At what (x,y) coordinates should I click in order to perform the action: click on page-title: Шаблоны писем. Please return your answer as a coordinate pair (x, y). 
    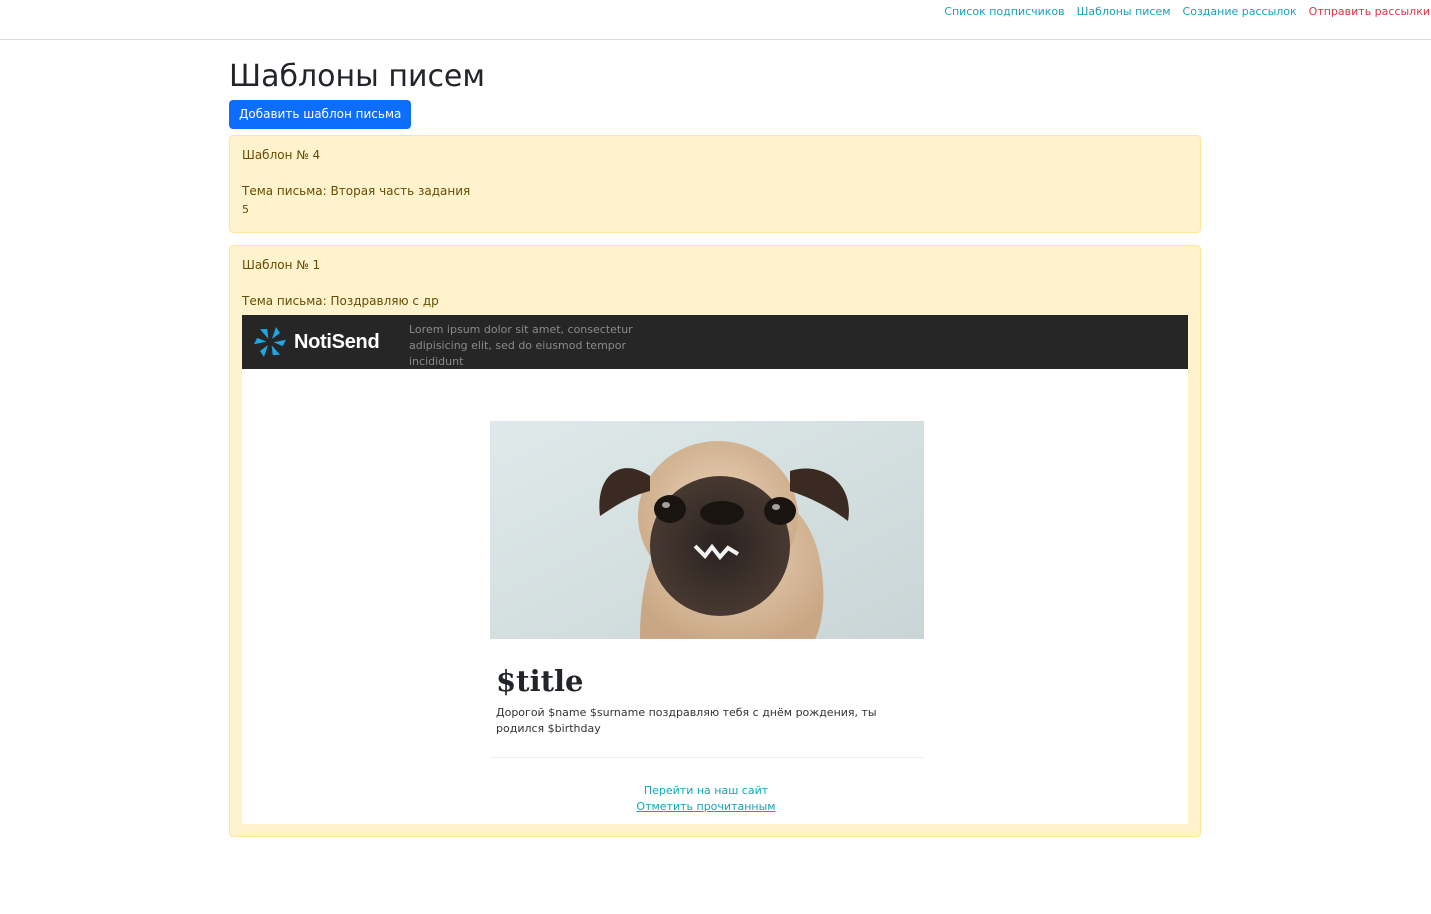
    Looking at the image, I should click on (357, 76).